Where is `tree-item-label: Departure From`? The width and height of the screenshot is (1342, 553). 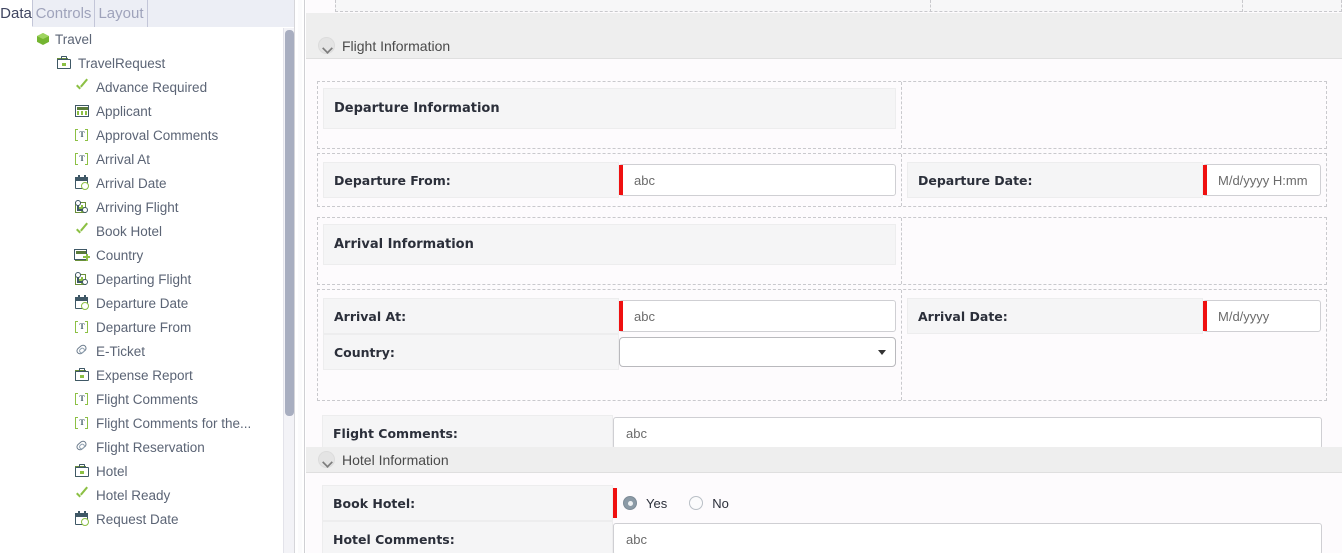 tree-item-label: Departure From is located at coordinates (144, 327).